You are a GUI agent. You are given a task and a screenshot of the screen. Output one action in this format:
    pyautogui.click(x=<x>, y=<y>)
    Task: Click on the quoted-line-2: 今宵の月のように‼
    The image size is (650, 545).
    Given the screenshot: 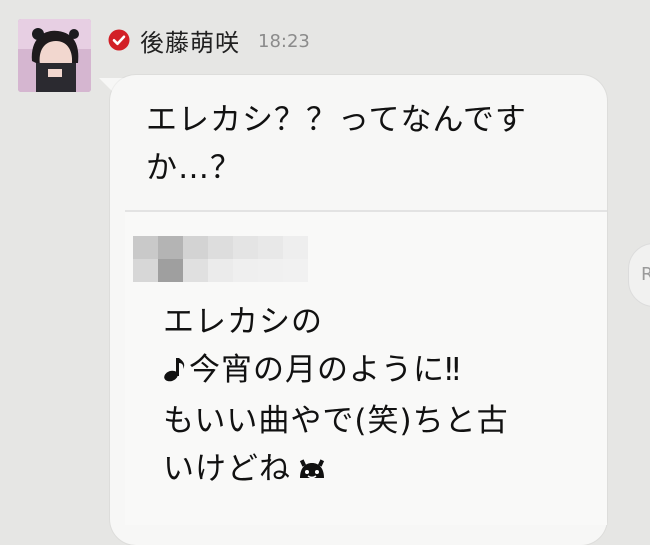 What is the action you would take?
    pyautogui.click(x=373, y=371)
    